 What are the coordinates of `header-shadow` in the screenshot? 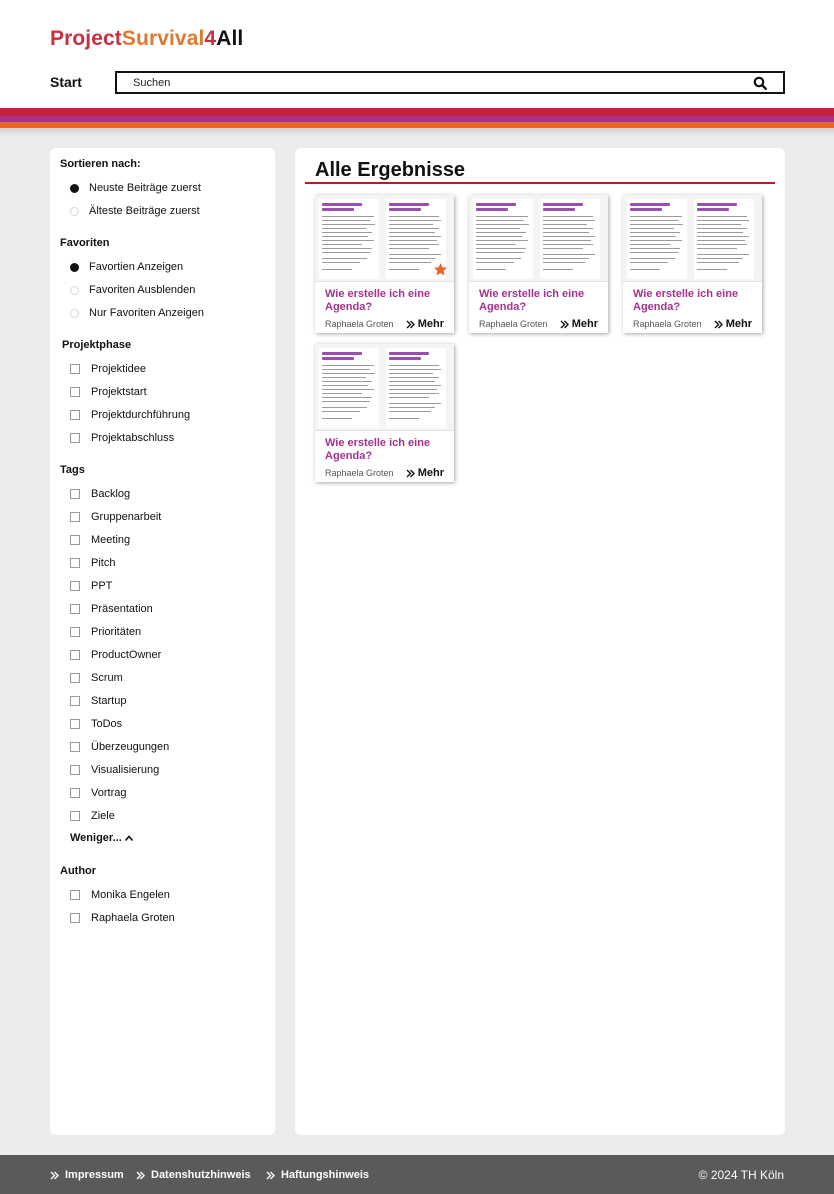 It's located at (417, 132).